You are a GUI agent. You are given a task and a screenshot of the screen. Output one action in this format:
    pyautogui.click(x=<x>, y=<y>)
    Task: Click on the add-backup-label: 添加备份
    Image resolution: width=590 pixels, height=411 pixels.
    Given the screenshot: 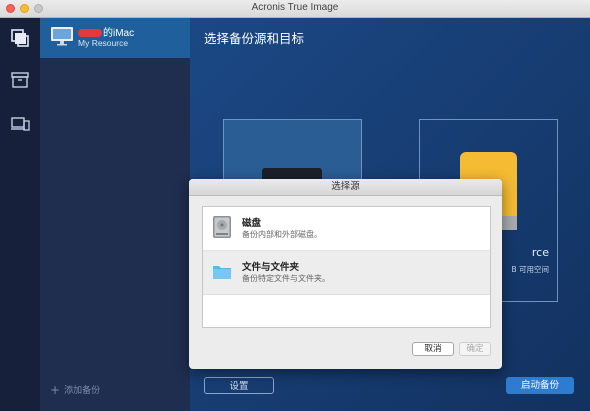 What is the action you would take?
    pyautogui.click(x=82, y=391)
    